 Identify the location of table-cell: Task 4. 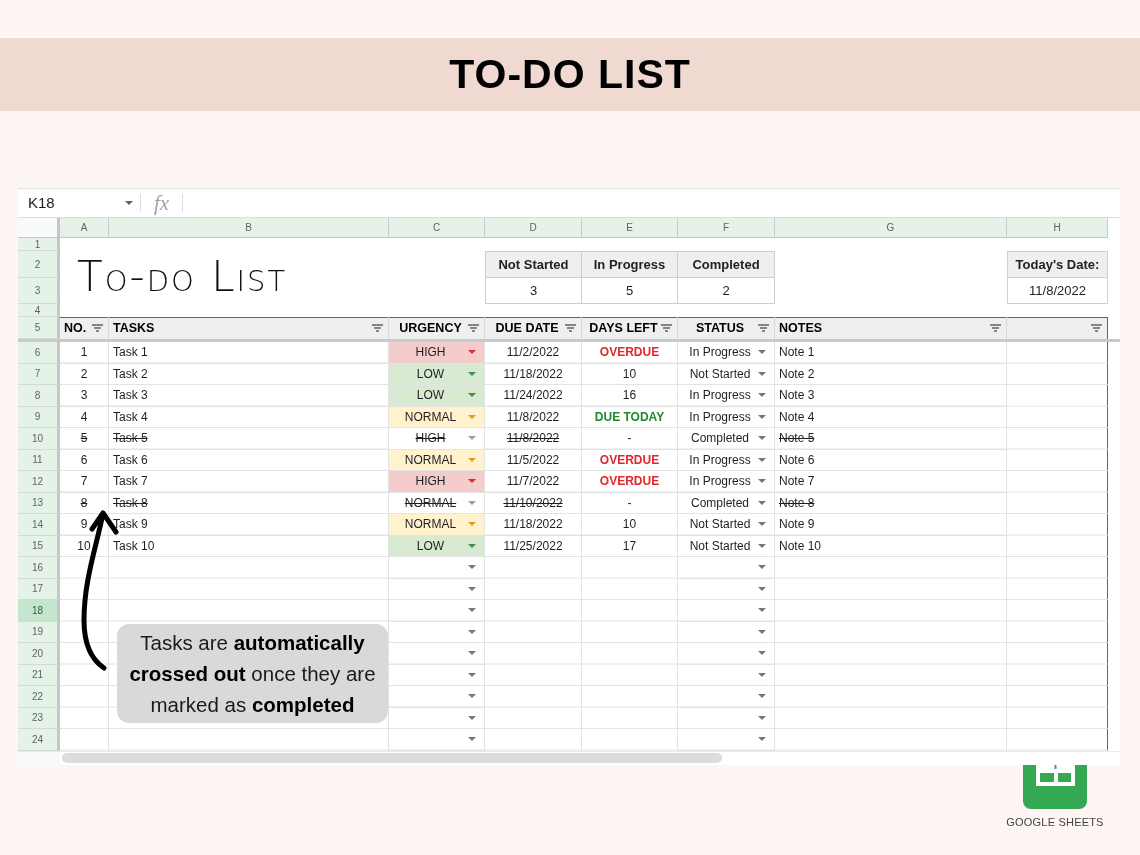
(249, 417).